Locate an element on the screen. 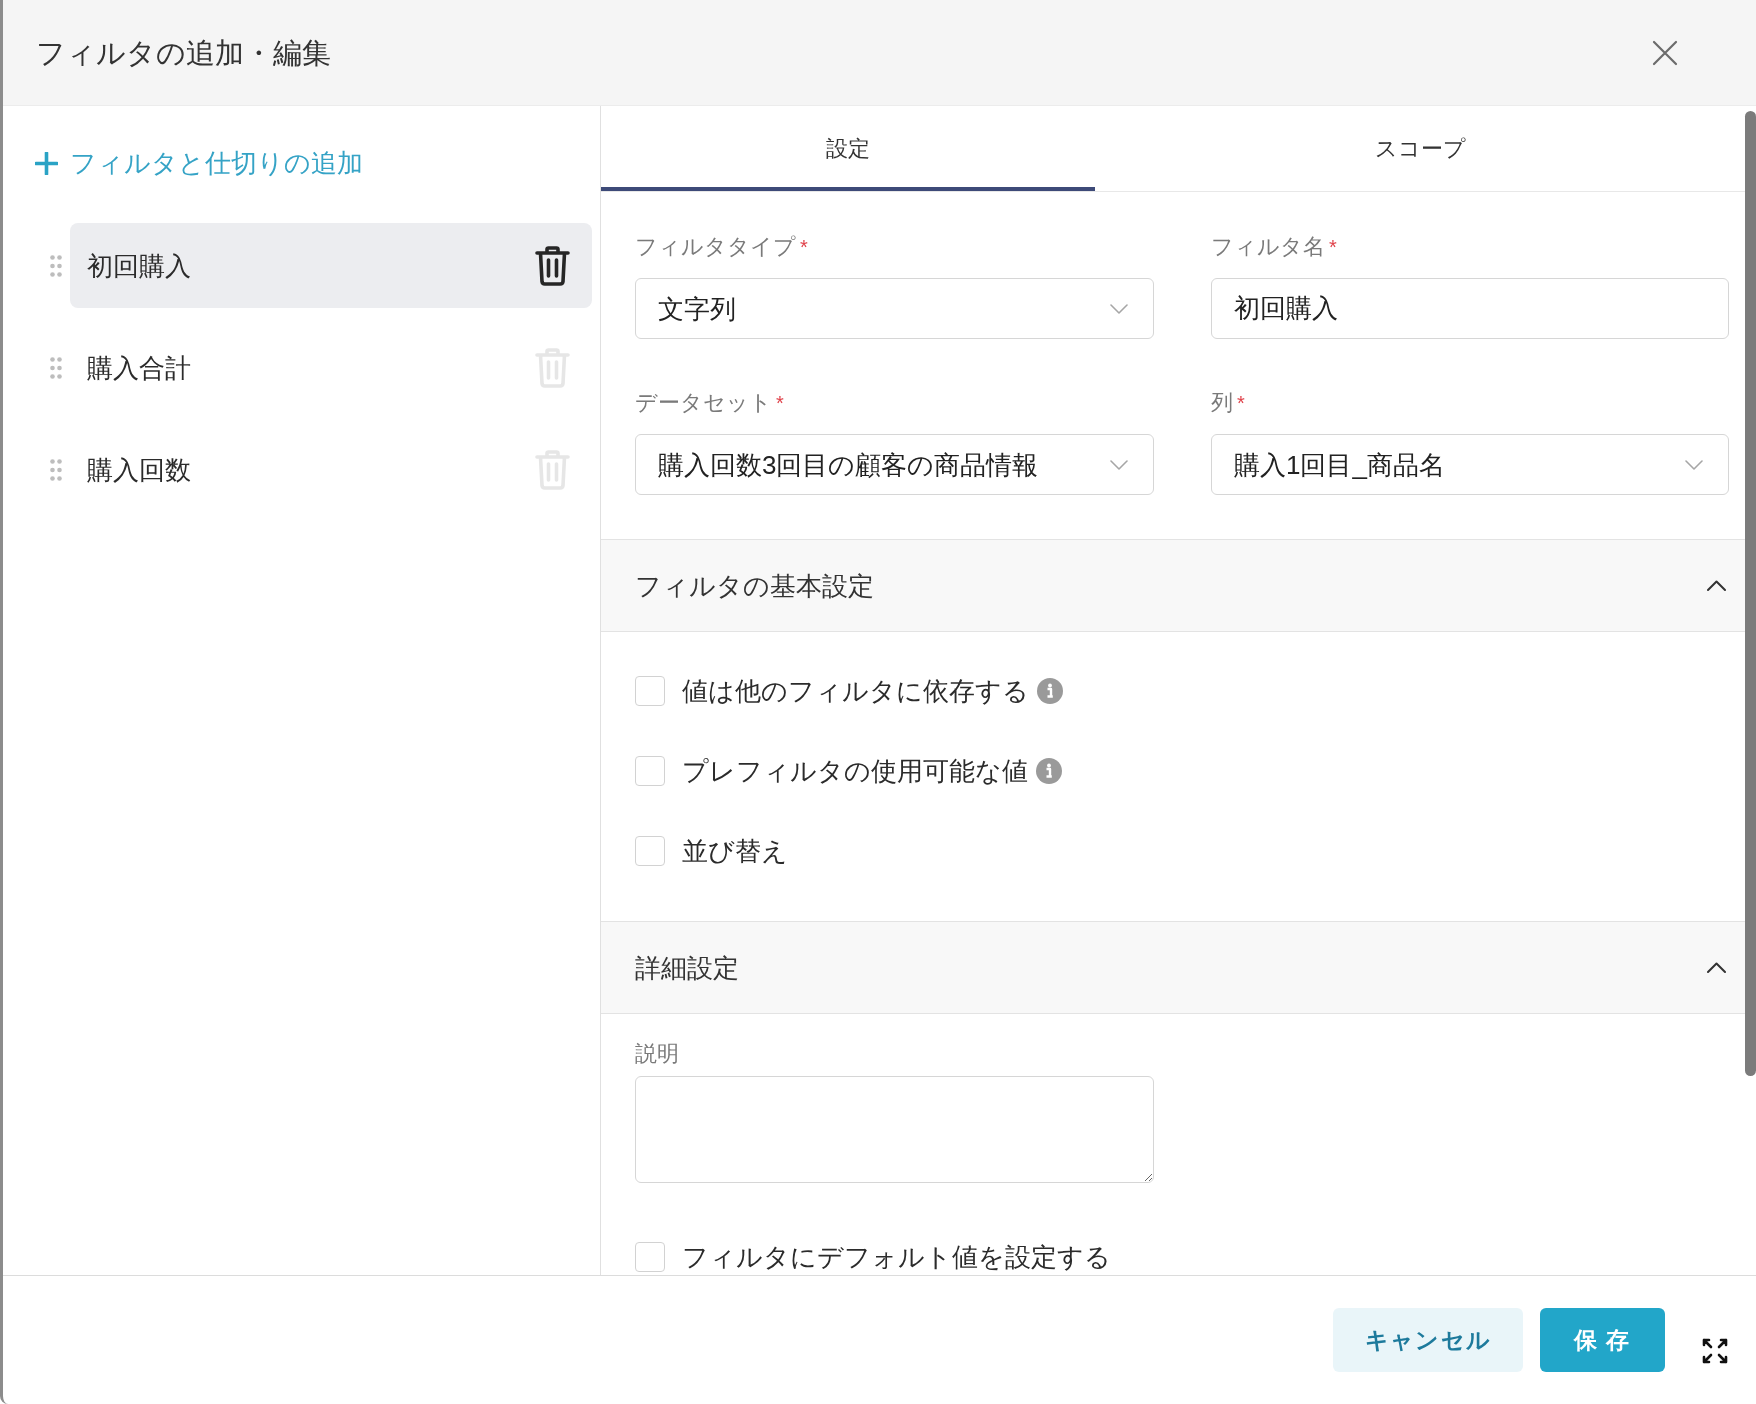  checkbox-label: 並び替え is located at coordinates (735, 851).